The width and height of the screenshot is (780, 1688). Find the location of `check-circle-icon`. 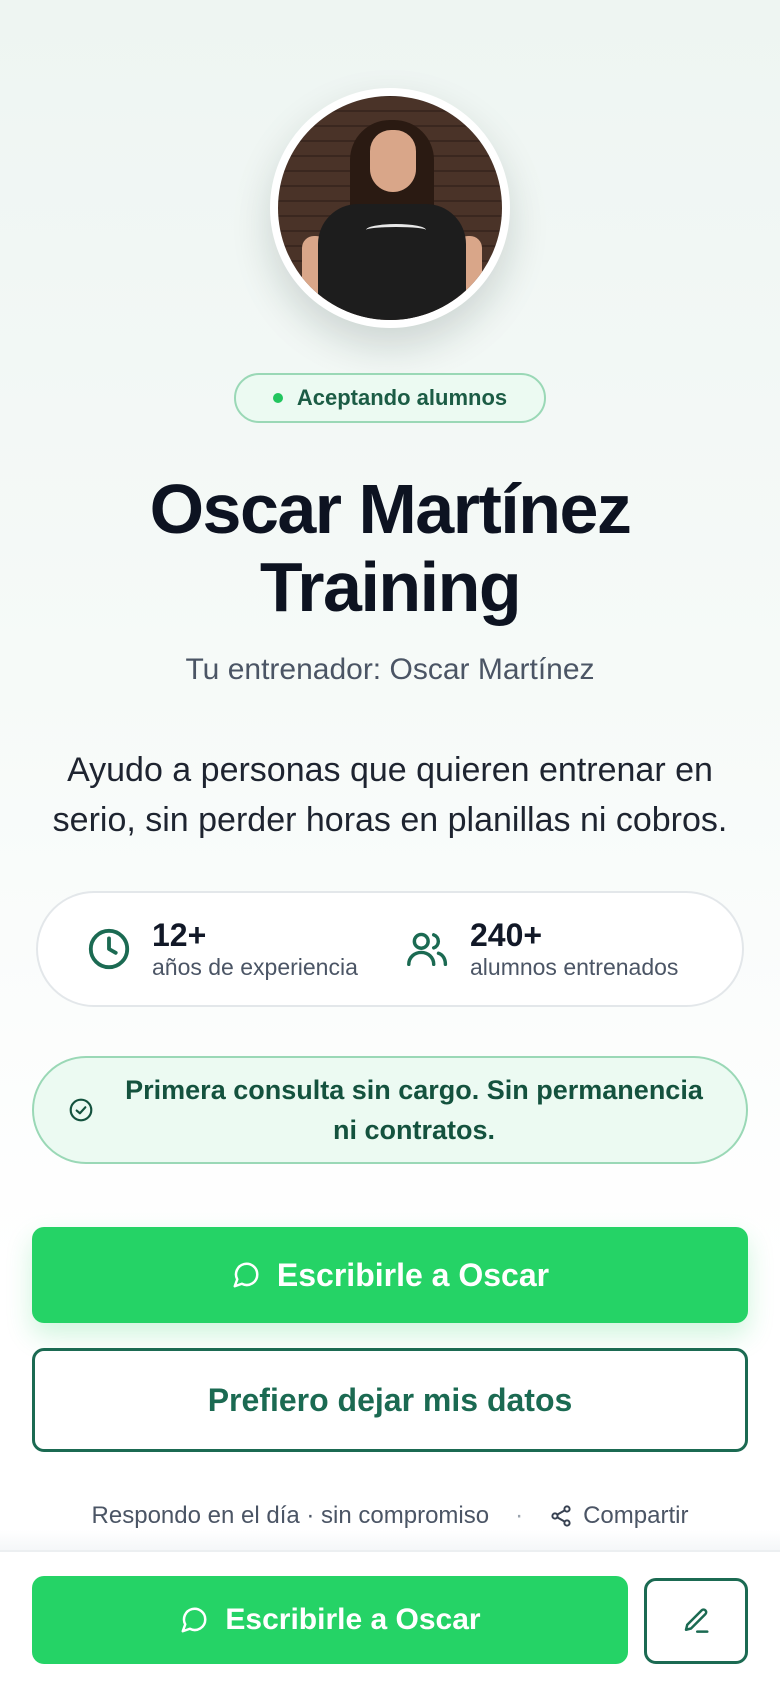

check-circle-icon is located at coordinates (81, 1110).